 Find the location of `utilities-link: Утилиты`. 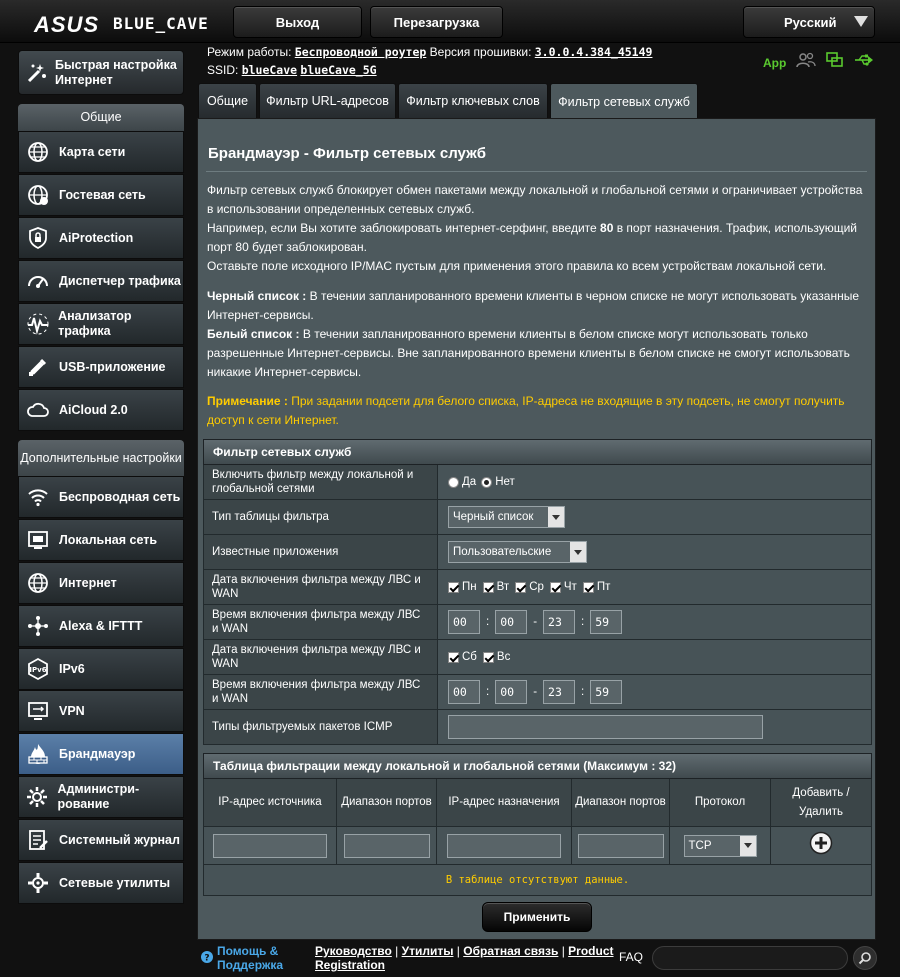

utilities-link: Утилиты is located at coordinates (428, 951).